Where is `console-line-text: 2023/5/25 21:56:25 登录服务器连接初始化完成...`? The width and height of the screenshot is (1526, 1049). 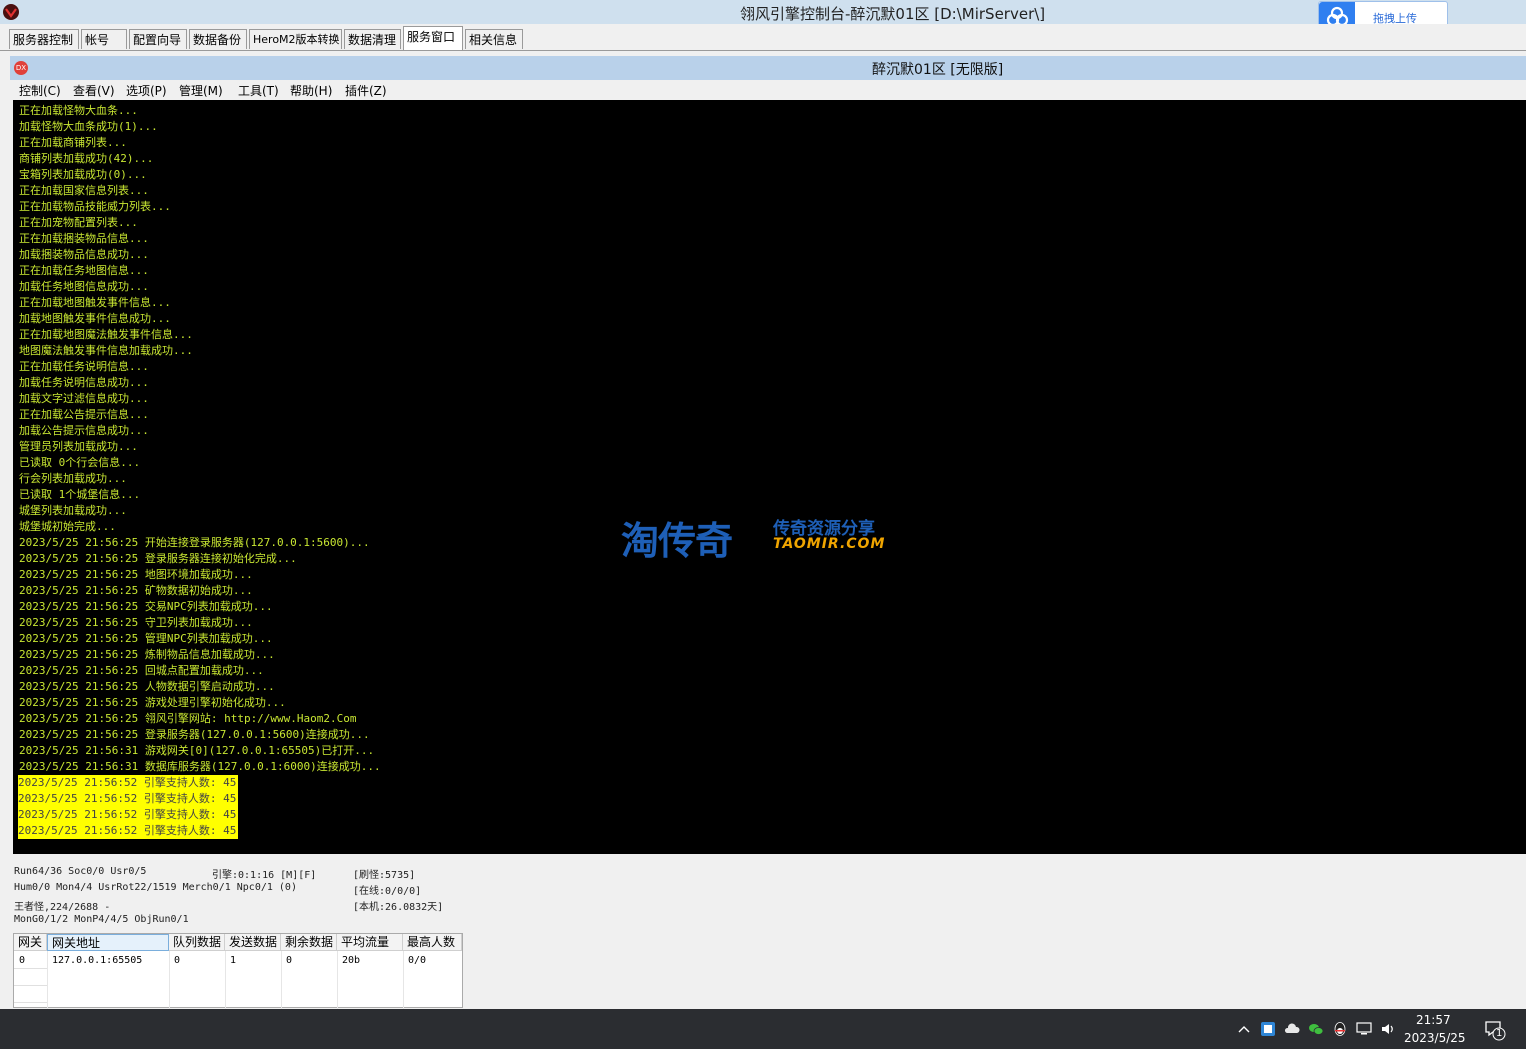
console-line-text: 2023/5/25 21:56:25 登录服务器连接初始化完成... is located at coordinates (158, 558).